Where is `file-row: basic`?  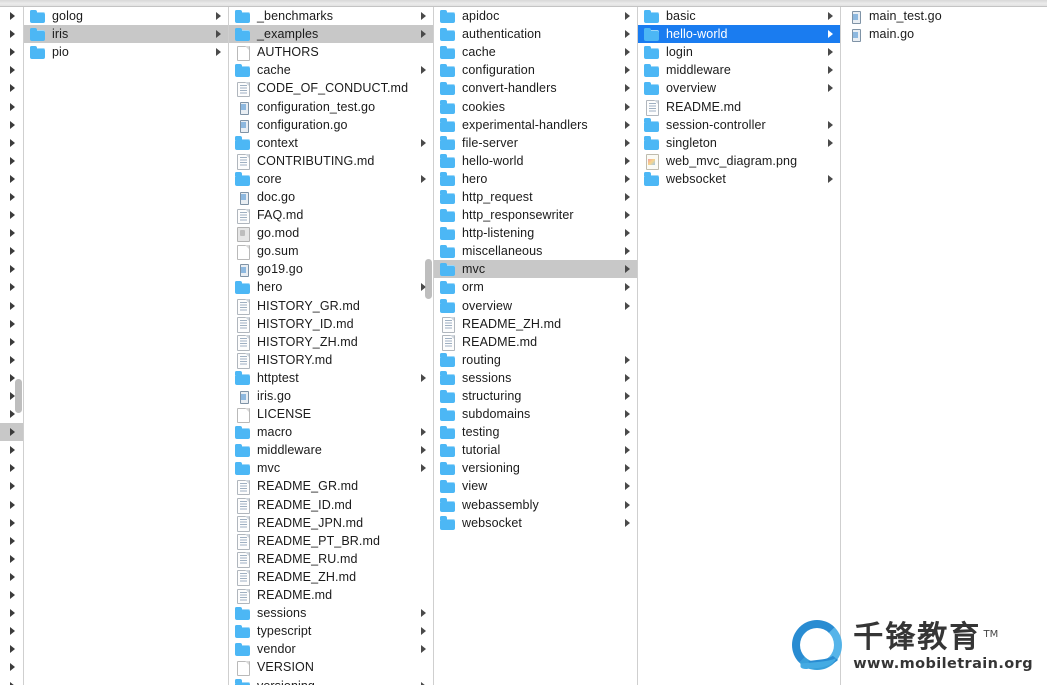
file-row: basic is located at coordinates (739, 16).